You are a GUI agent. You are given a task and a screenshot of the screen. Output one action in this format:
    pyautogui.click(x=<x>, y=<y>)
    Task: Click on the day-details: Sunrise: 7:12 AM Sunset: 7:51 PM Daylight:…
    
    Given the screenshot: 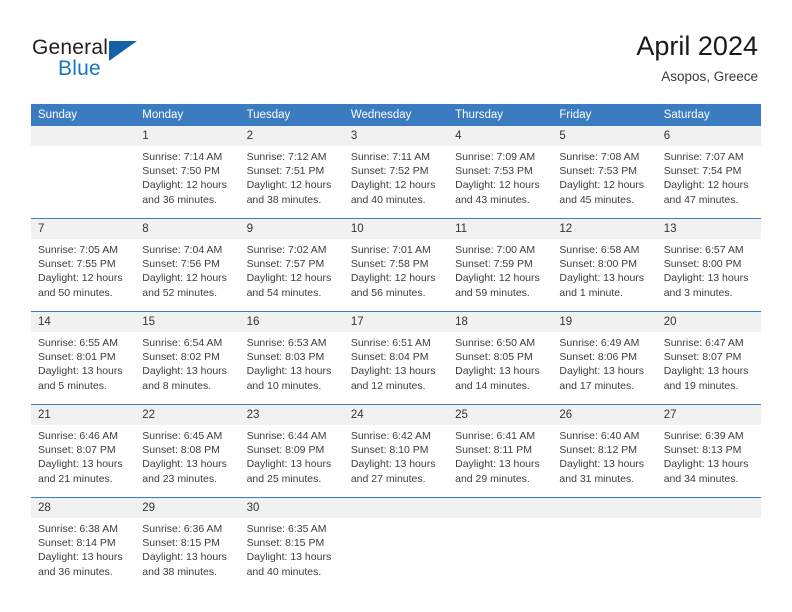 What is the action you would take?
    pyautogui.click(x=291, y=182)
    